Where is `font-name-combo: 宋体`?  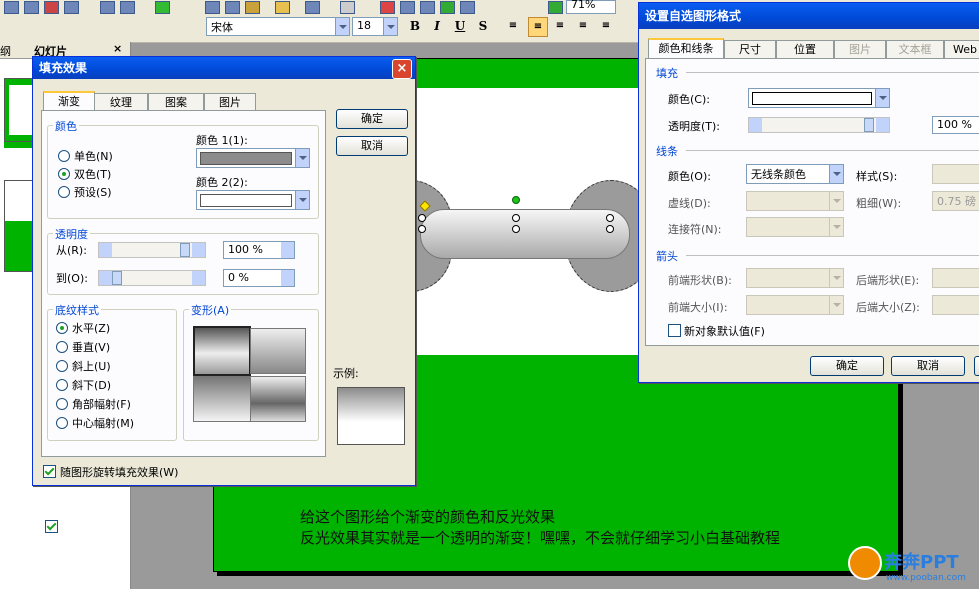 font-name-combo: 宋体 is located at coordinates (278, 26).